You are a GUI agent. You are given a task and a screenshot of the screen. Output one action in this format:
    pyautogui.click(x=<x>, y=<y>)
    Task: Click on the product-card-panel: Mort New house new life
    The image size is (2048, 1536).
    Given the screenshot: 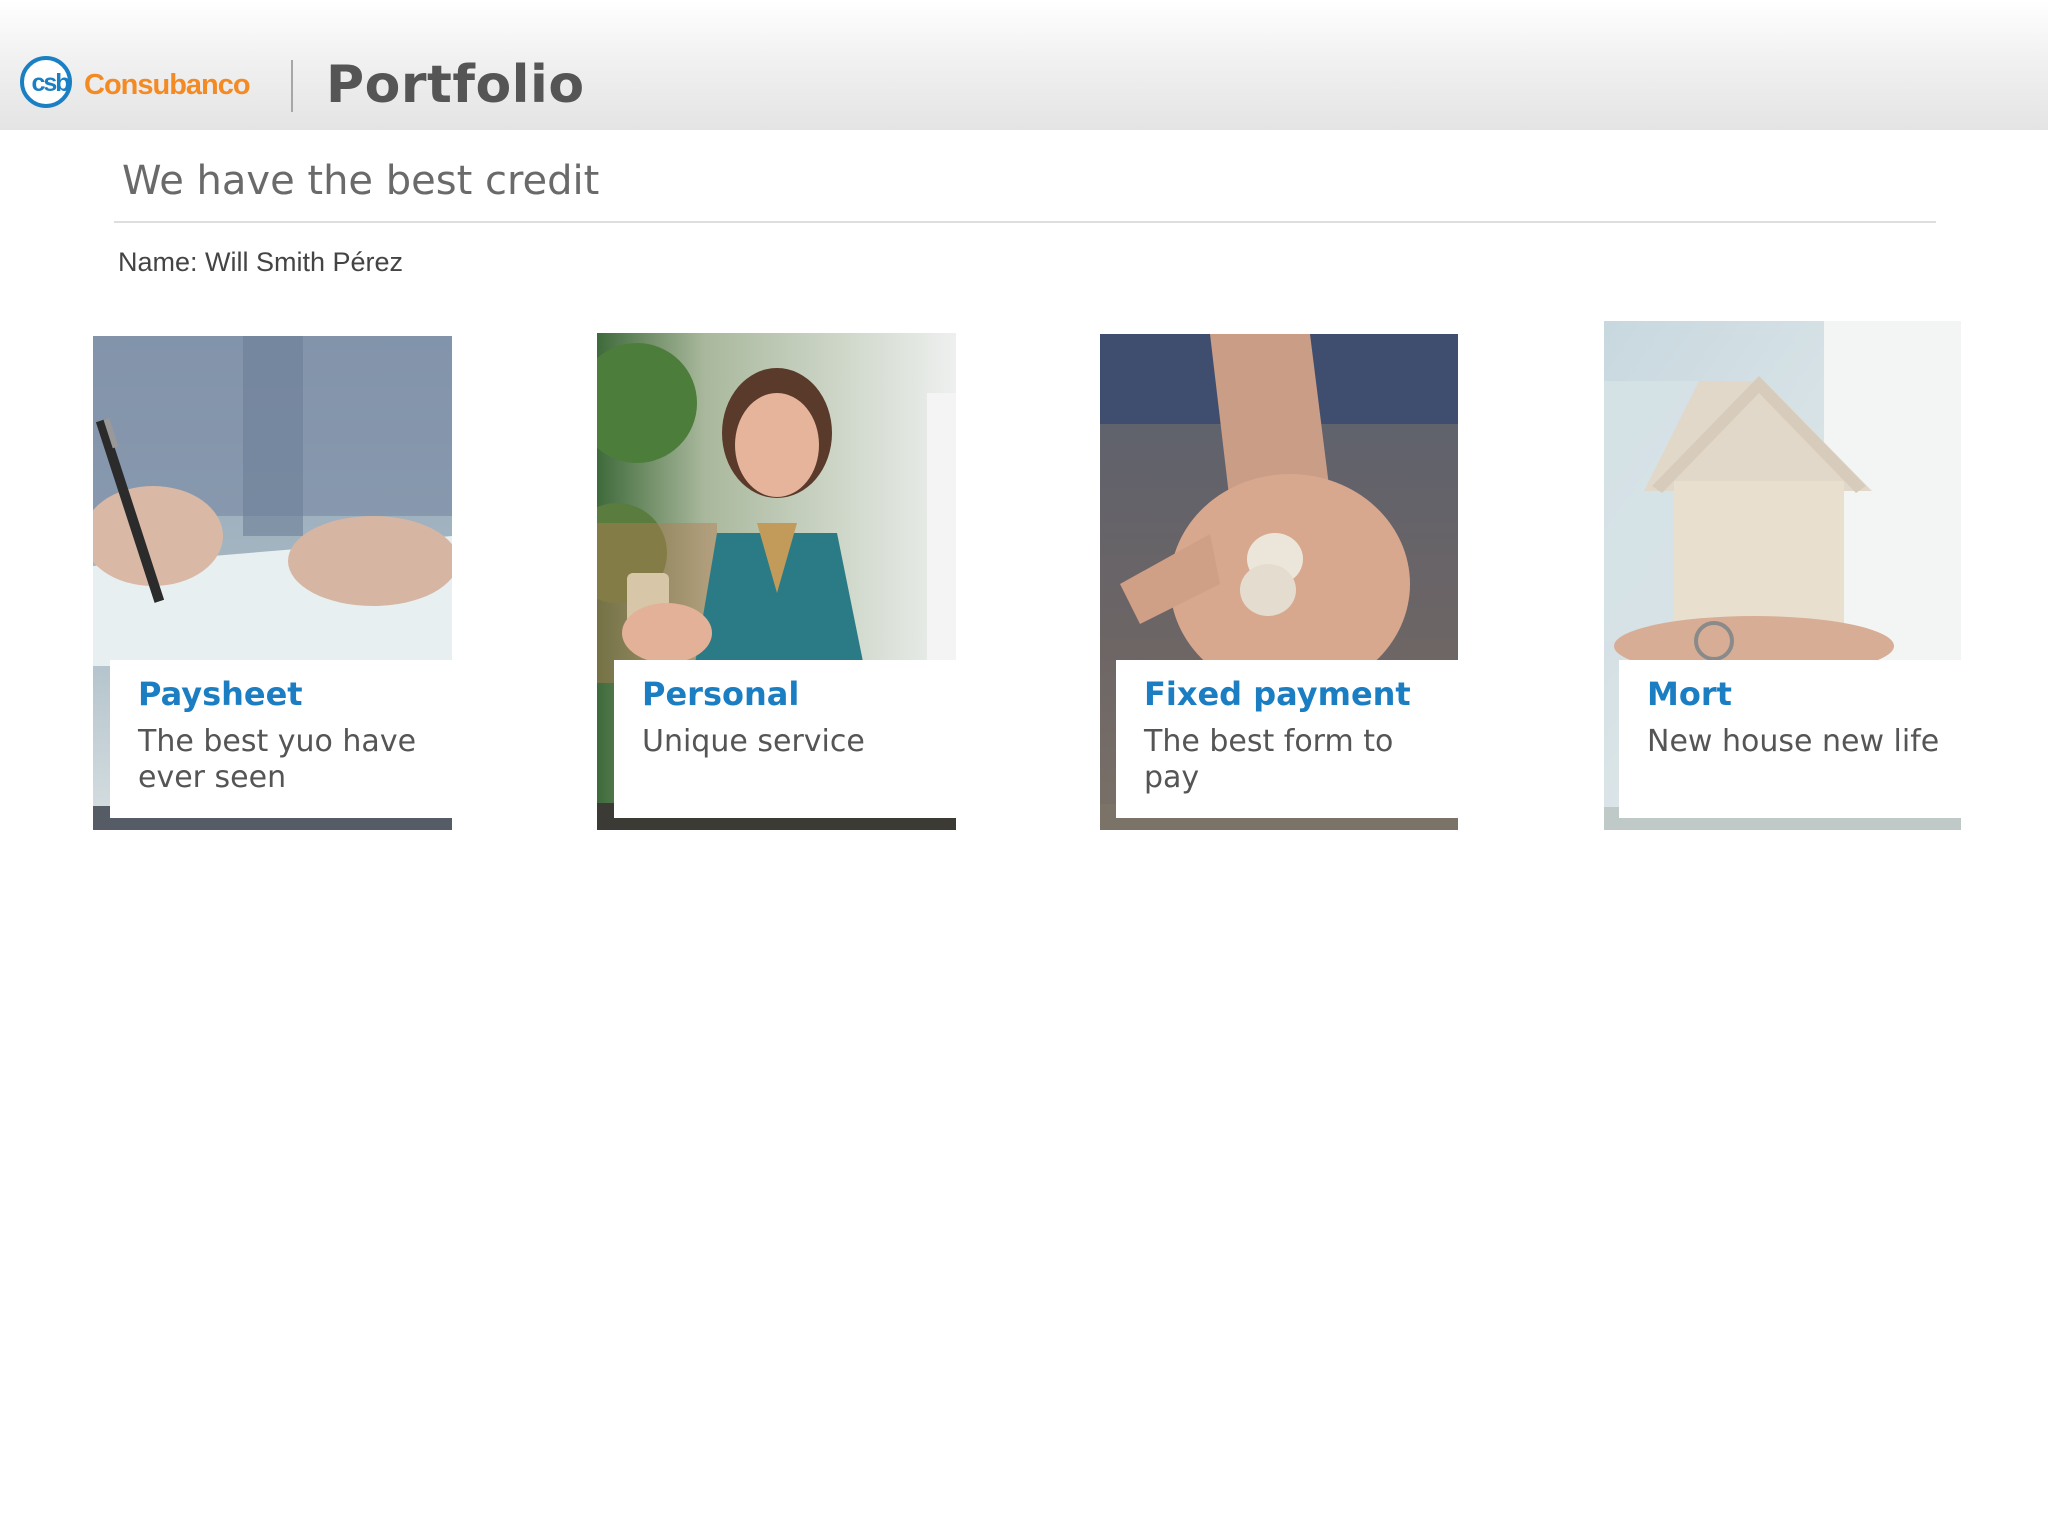 What is the action you would take?
    pyautogui.click(x=1790, y=739)
    